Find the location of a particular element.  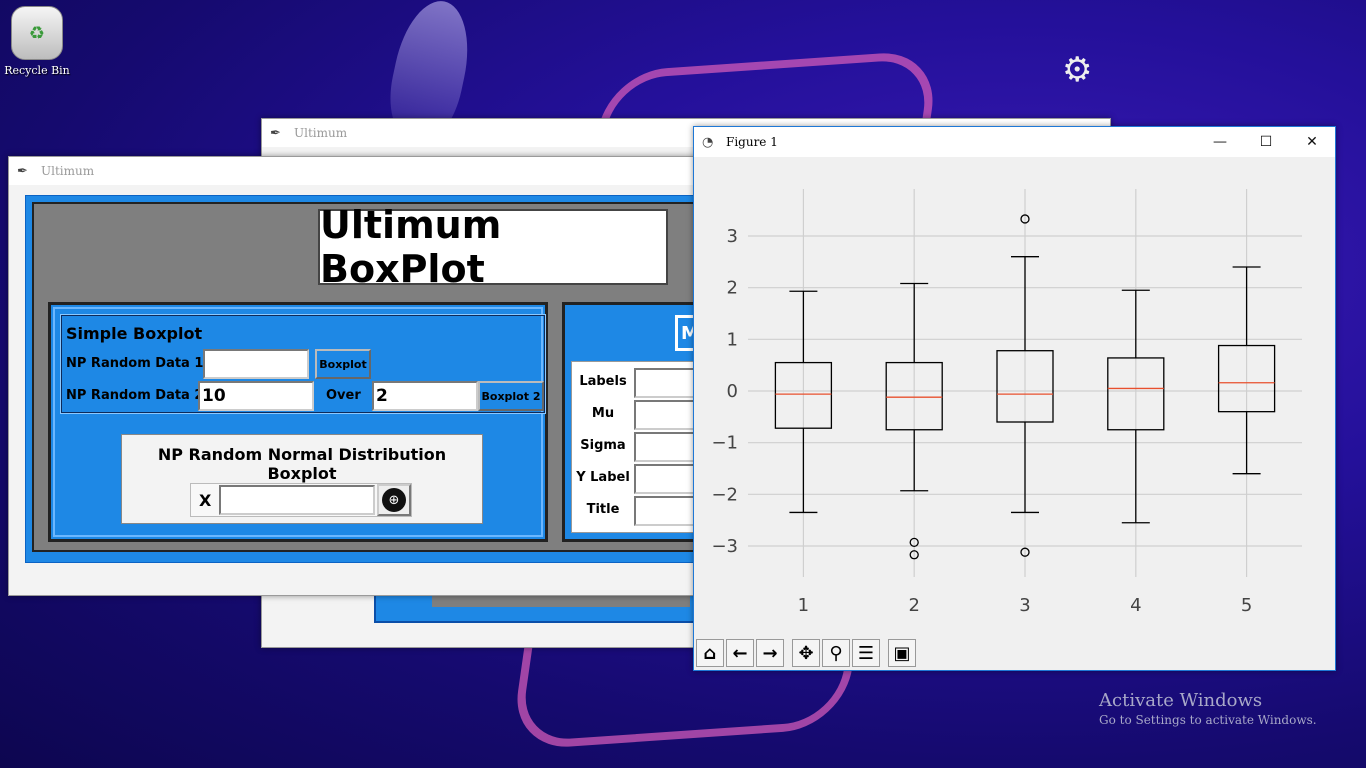

titlebar: ✒ Ultimum is located at coordinates (354, 171).